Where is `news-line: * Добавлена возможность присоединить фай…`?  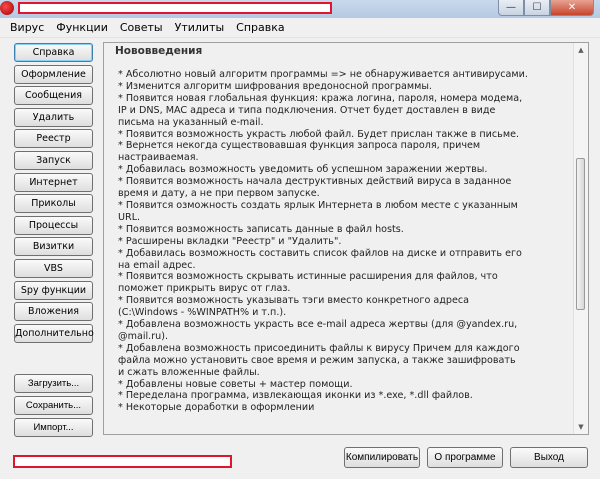
news-line: * Добавлена возможность присоединить фай… is located at coordinates (319, 348).